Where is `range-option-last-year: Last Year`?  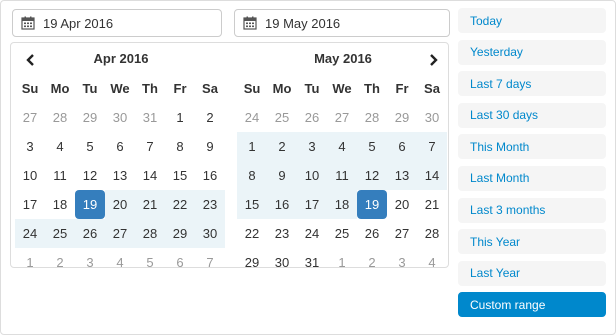
range-option-last-year: Last Year is located at coordinates (532, 273).